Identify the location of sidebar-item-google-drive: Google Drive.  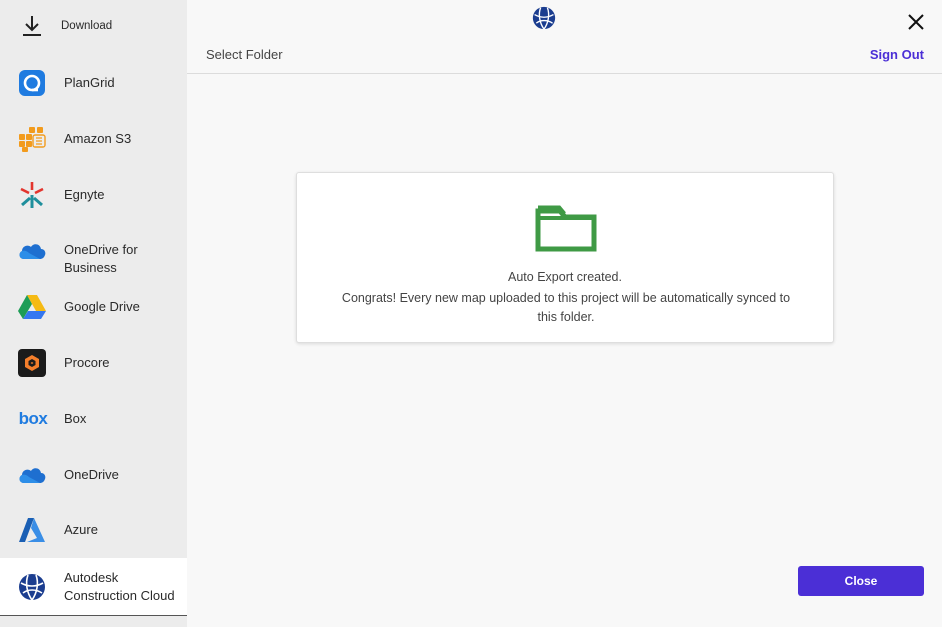
(93, 307).